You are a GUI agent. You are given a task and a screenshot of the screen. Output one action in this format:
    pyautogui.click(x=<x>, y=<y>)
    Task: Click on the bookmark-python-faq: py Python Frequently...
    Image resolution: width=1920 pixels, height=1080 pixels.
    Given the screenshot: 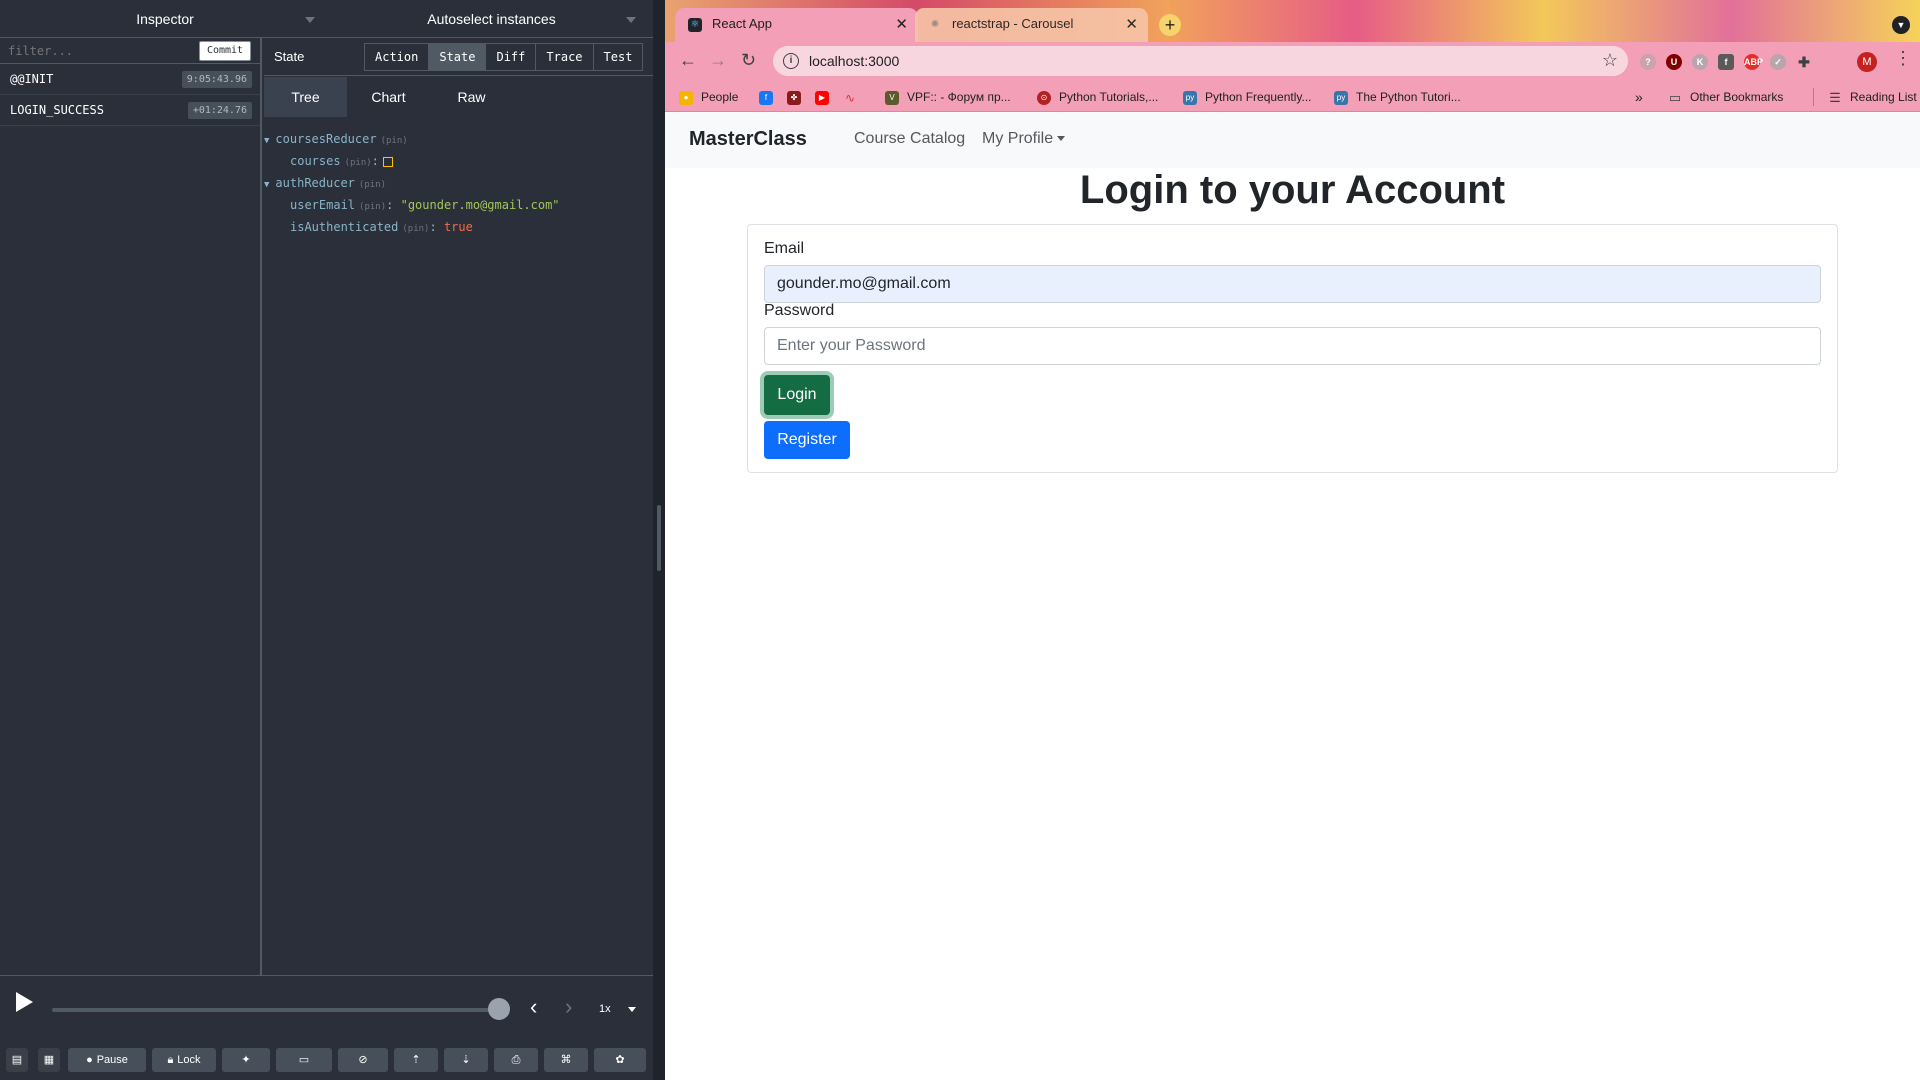 What is the action you would take?
    pyautogui.click(x=1247, y=97)
    